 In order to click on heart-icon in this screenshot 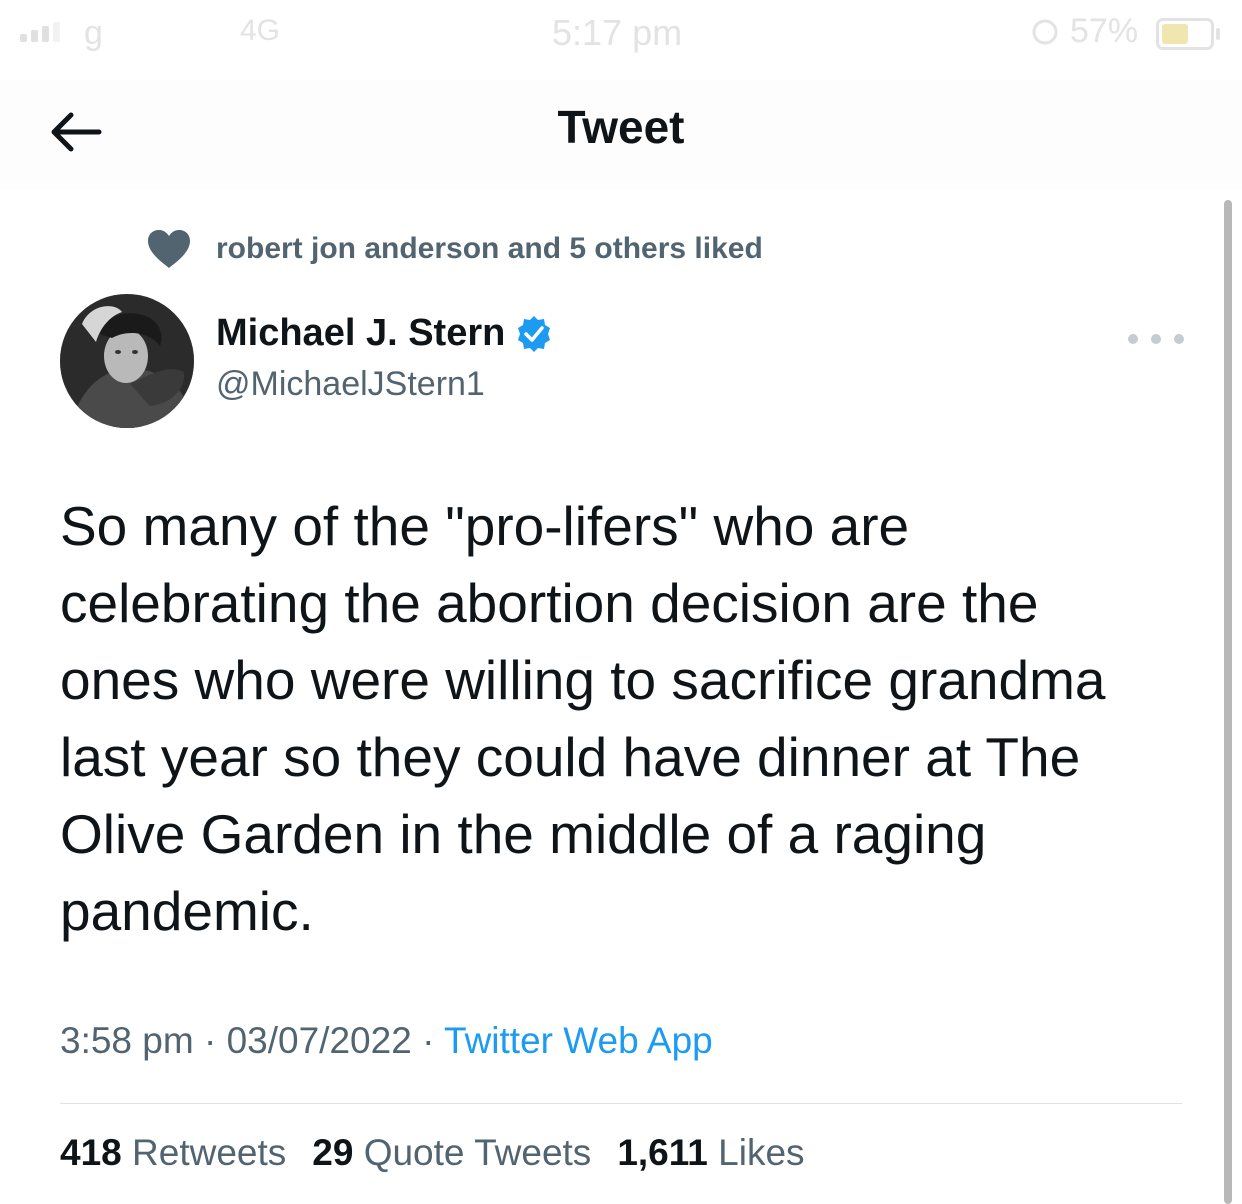, I will do `click(169, 249)`.